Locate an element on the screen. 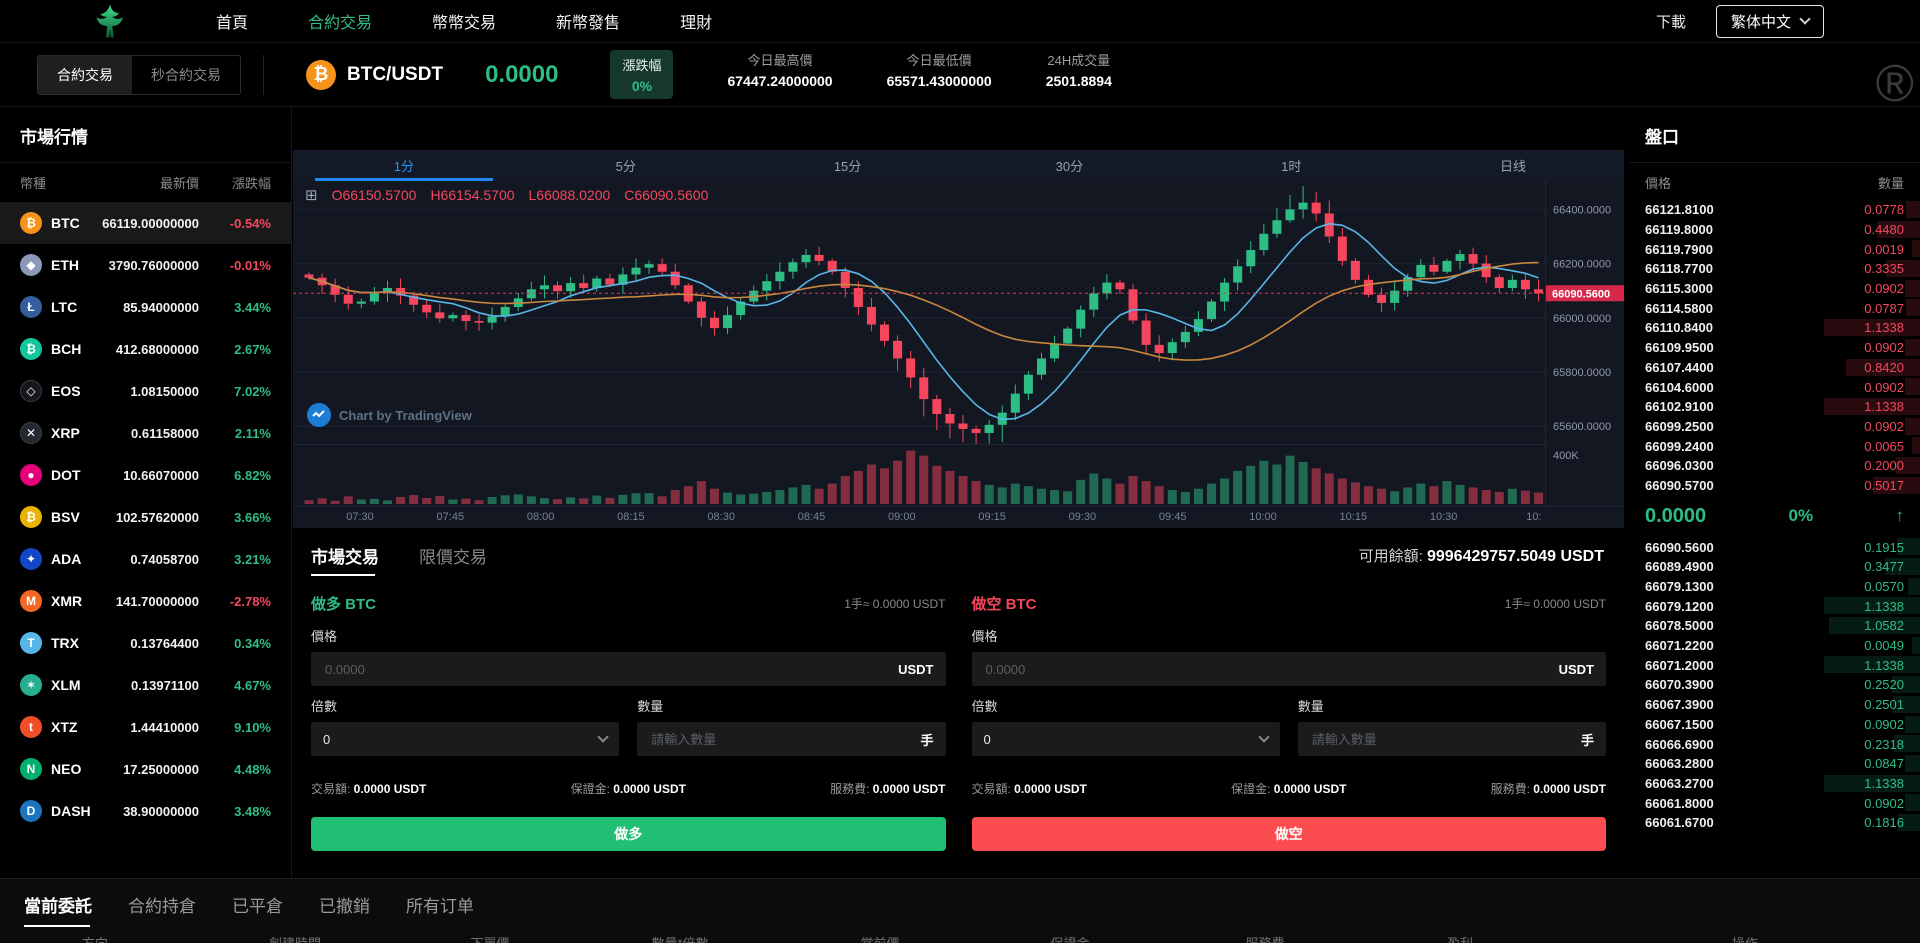  coin-row-EOS: ◇ EOS 1.08150000 7.02% is located at coordinates (145, 391).